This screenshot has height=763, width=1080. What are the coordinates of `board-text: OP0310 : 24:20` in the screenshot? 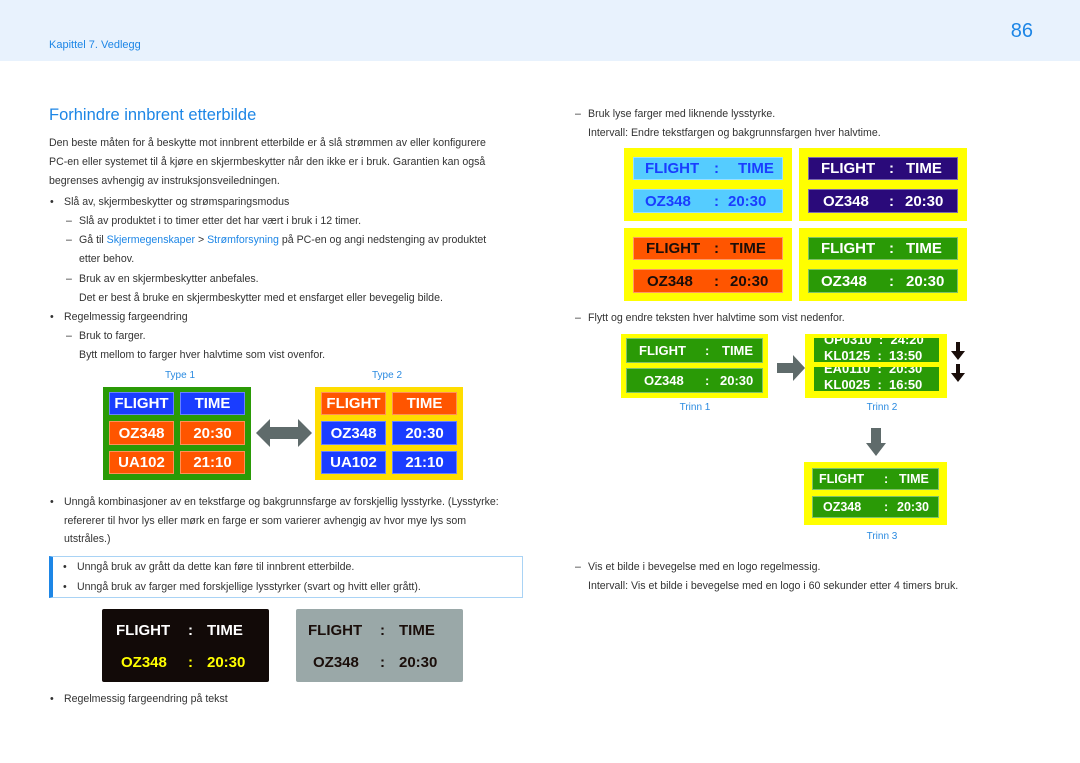 It's located at (874, 342).